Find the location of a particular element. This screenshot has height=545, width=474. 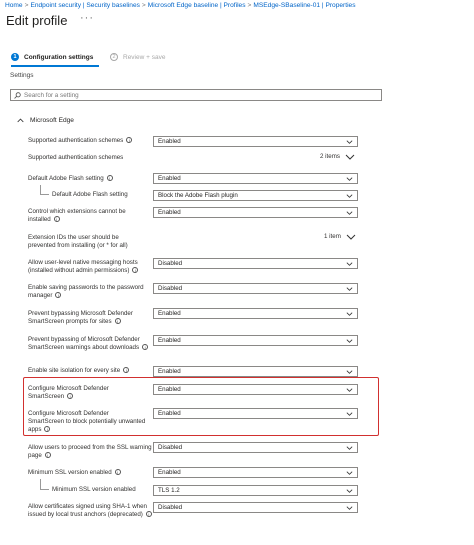

chevron-up-icon is located at coordinates (20, 120).